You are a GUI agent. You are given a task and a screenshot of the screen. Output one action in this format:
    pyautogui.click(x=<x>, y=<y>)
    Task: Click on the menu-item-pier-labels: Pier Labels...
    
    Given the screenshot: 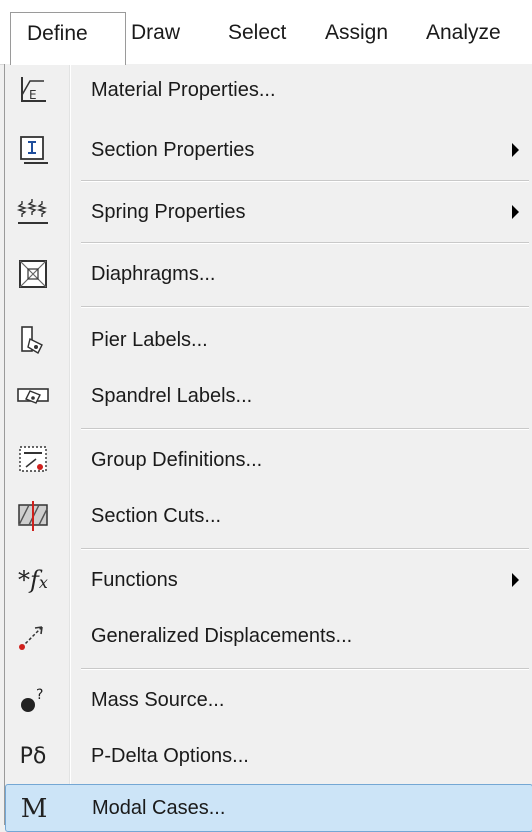 What is the action you would take?
    pyautogui.click(x=268, y=340)
    